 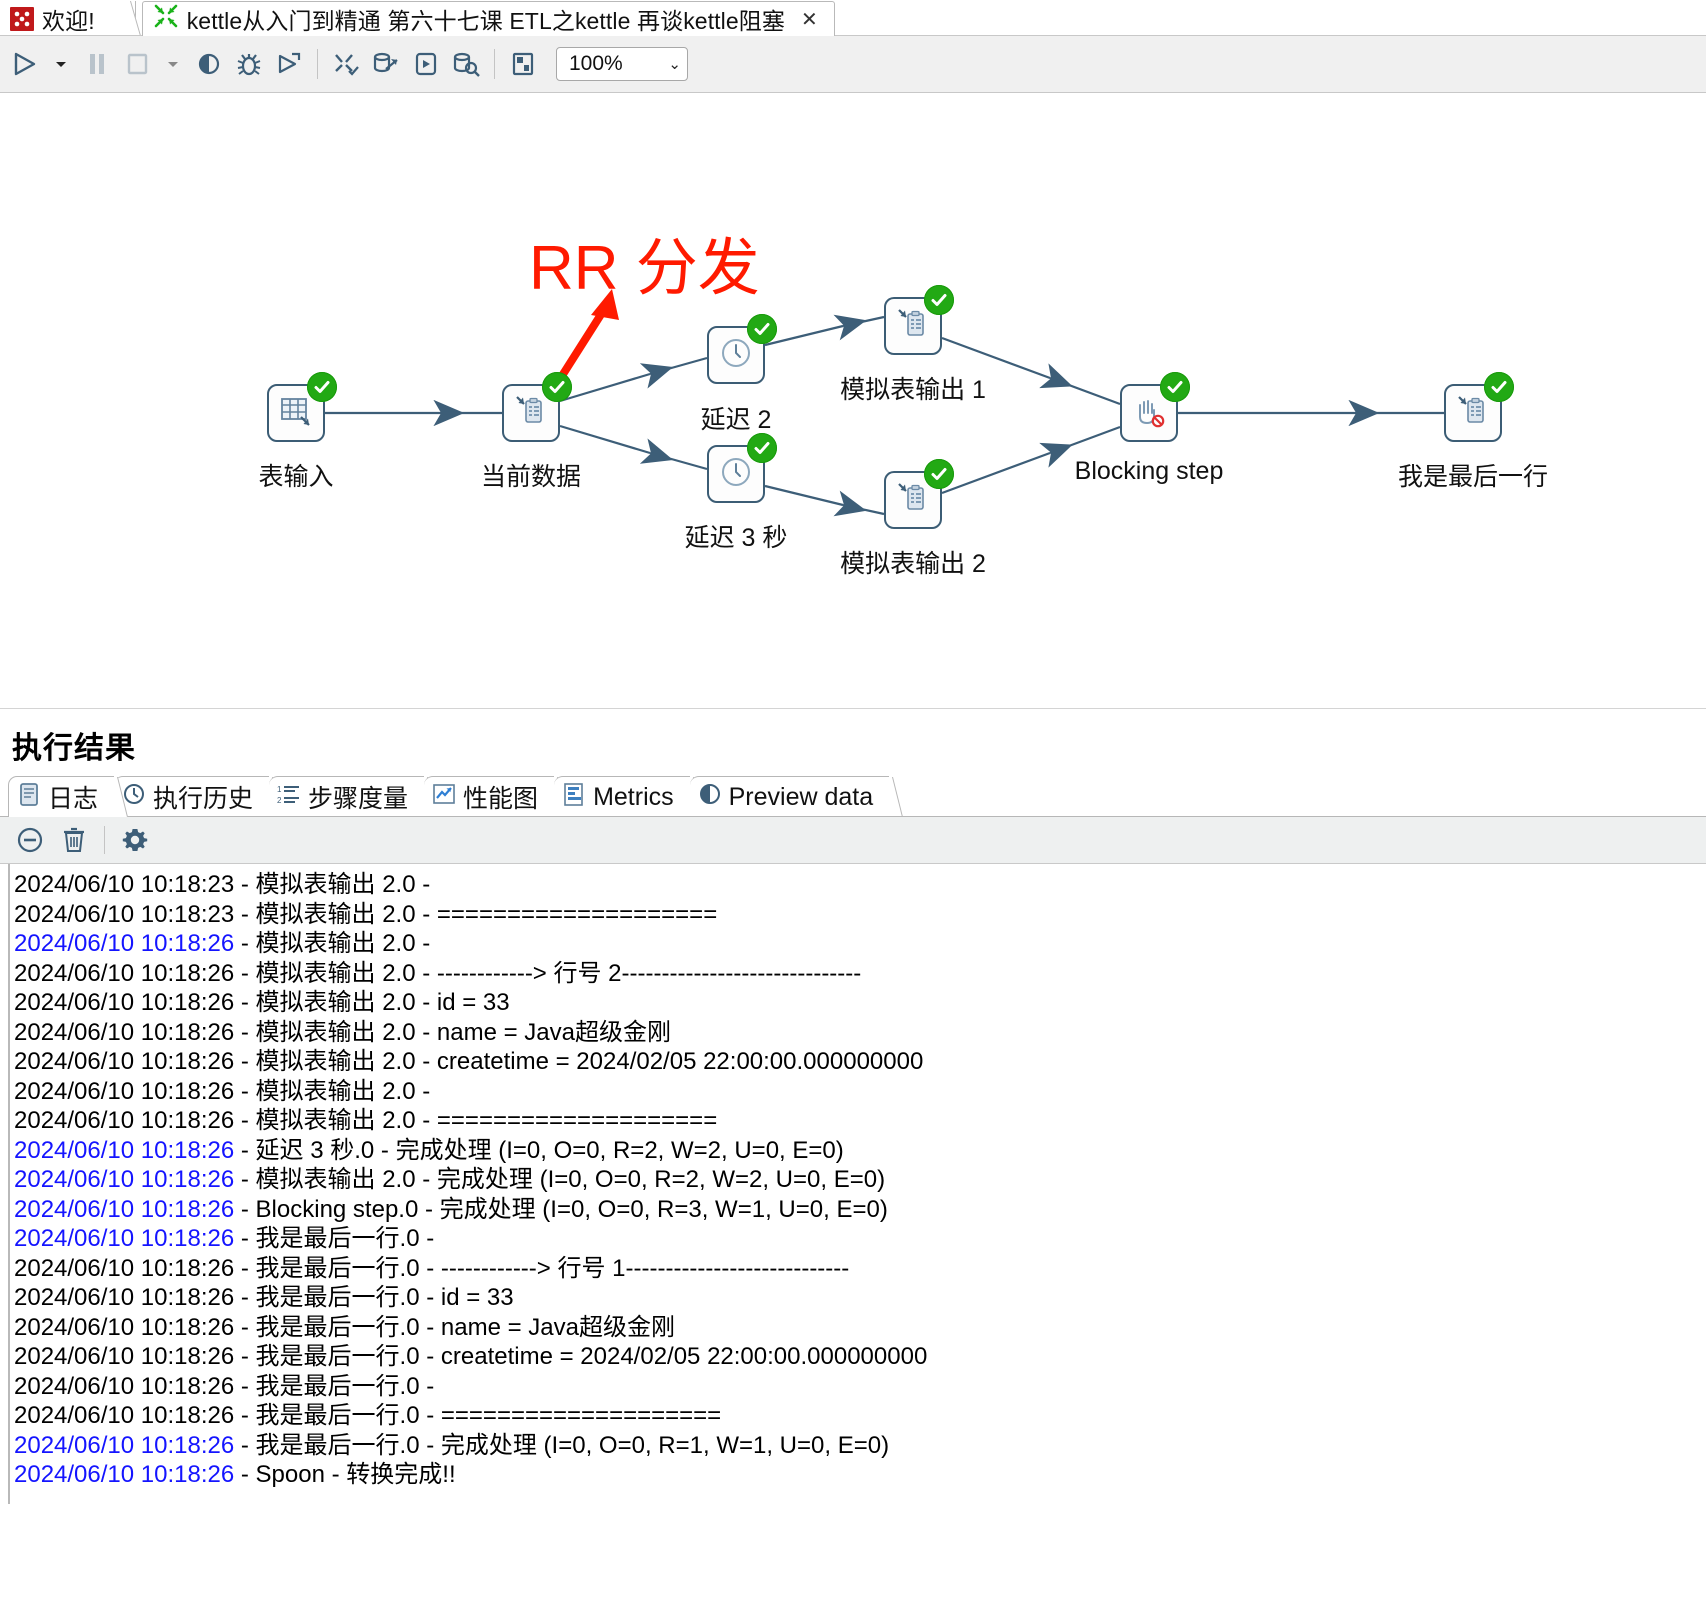 I want to click on step-blocking-step, so click(x=1155, y=407).